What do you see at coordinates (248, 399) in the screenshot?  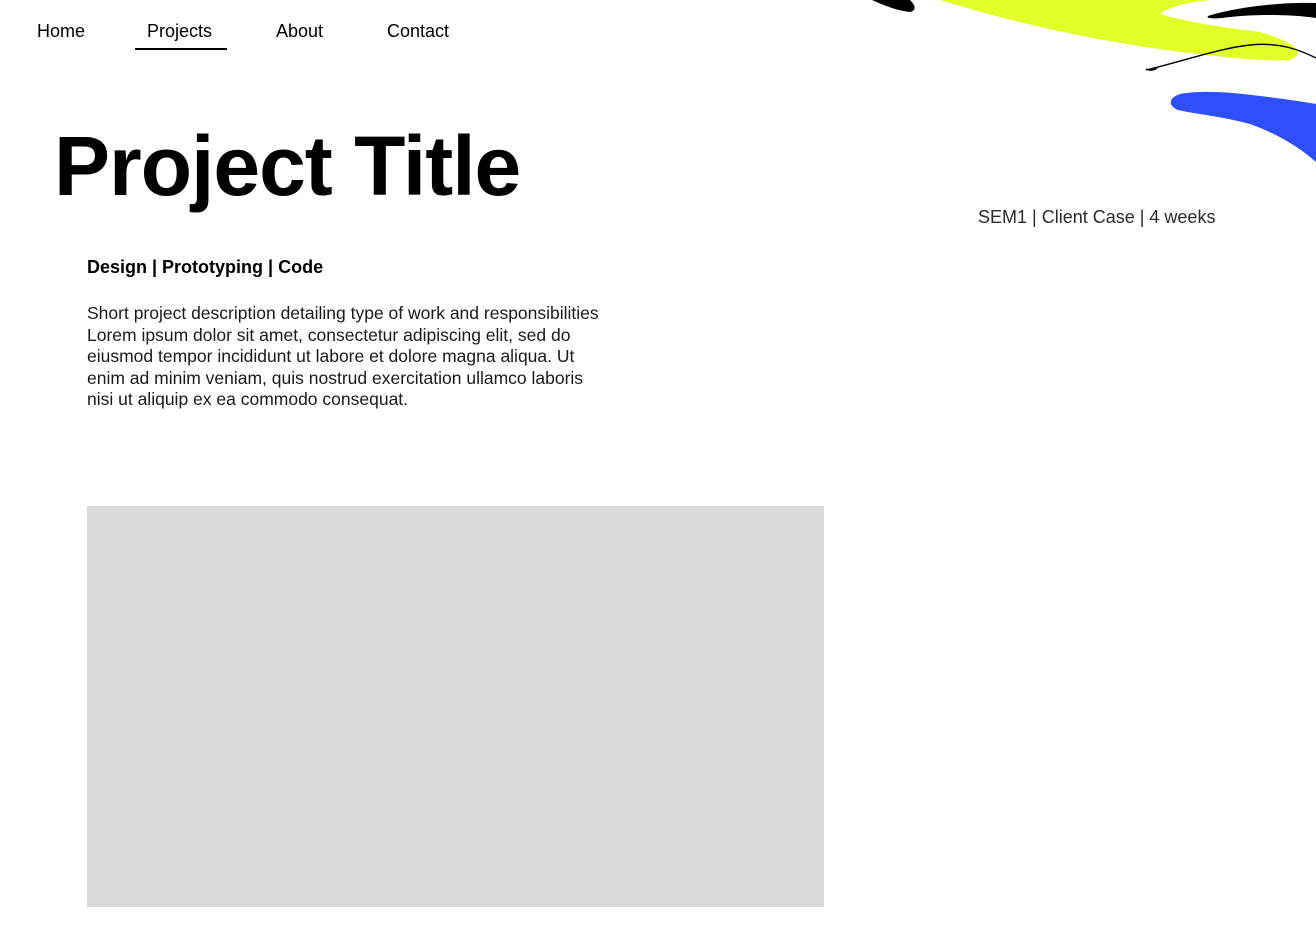 I see `description-line: nisi ut aliquip ex ea commodo consequat.` at bounding box center [248, 399].